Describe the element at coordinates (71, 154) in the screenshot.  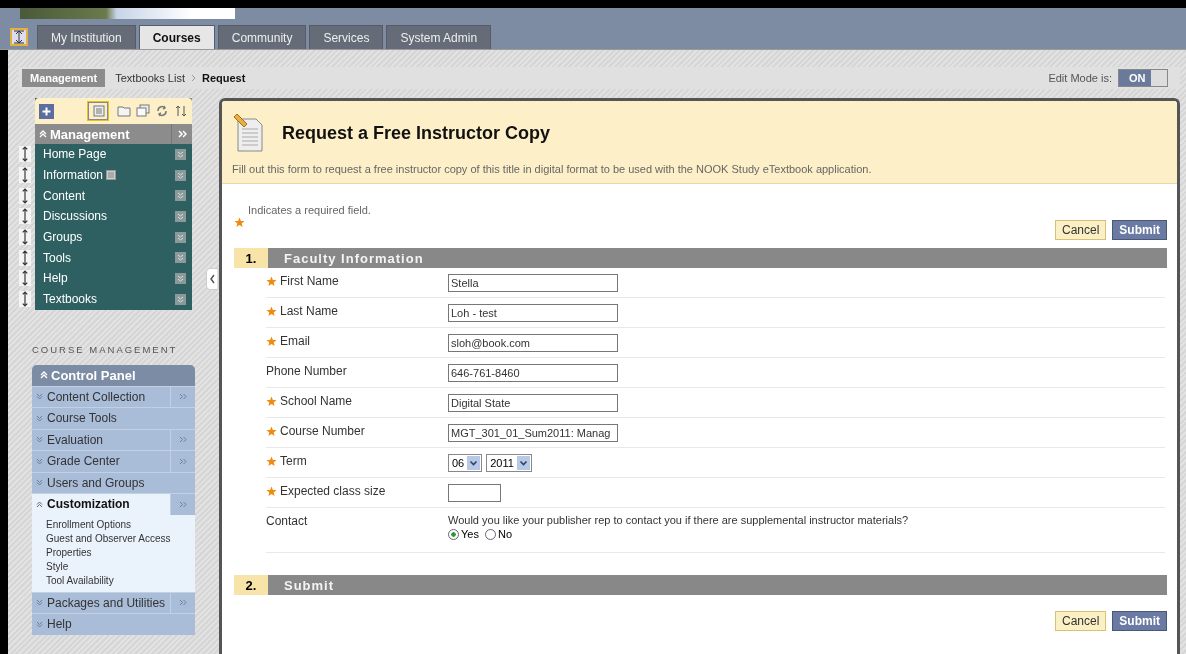
I see `menu-item: Home Page` at that location.